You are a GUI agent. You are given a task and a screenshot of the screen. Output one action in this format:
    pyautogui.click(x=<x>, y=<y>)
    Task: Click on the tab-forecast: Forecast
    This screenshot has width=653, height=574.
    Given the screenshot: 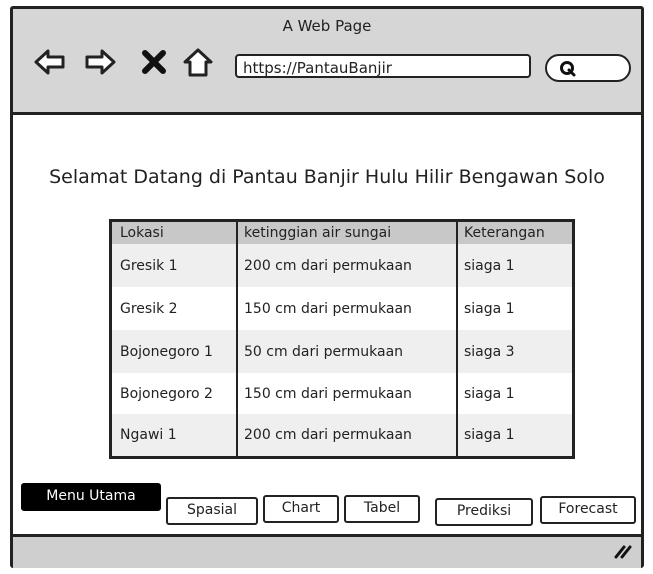 What is the action you would take?
    pyautogui.click(x=588, y=510)
    